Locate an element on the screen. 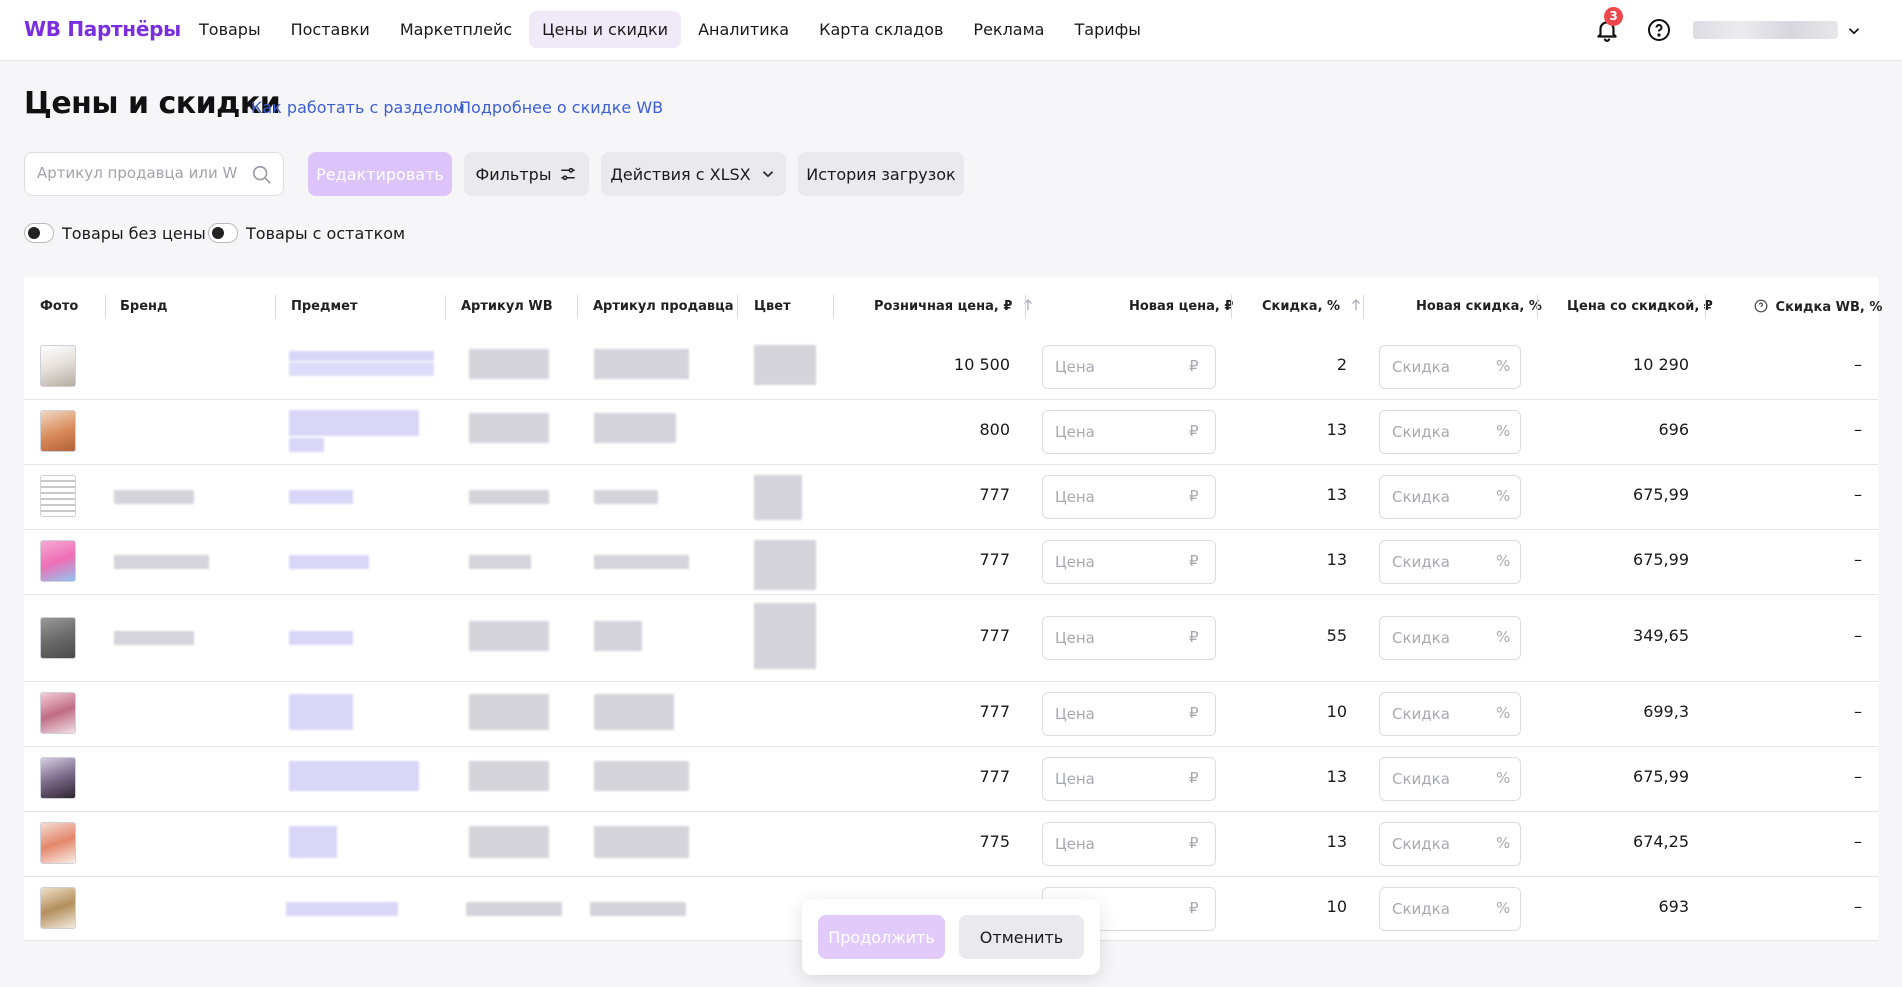  upload-history-button: История загрузок is located at coordinates (881, 174).